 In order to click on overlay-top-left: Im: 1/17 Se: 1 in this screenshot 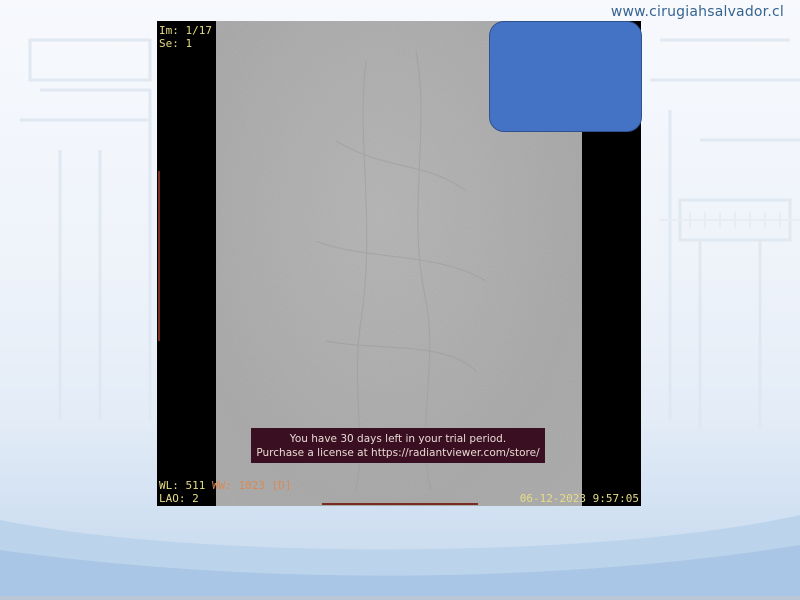, I will do `click(185, 37)`.